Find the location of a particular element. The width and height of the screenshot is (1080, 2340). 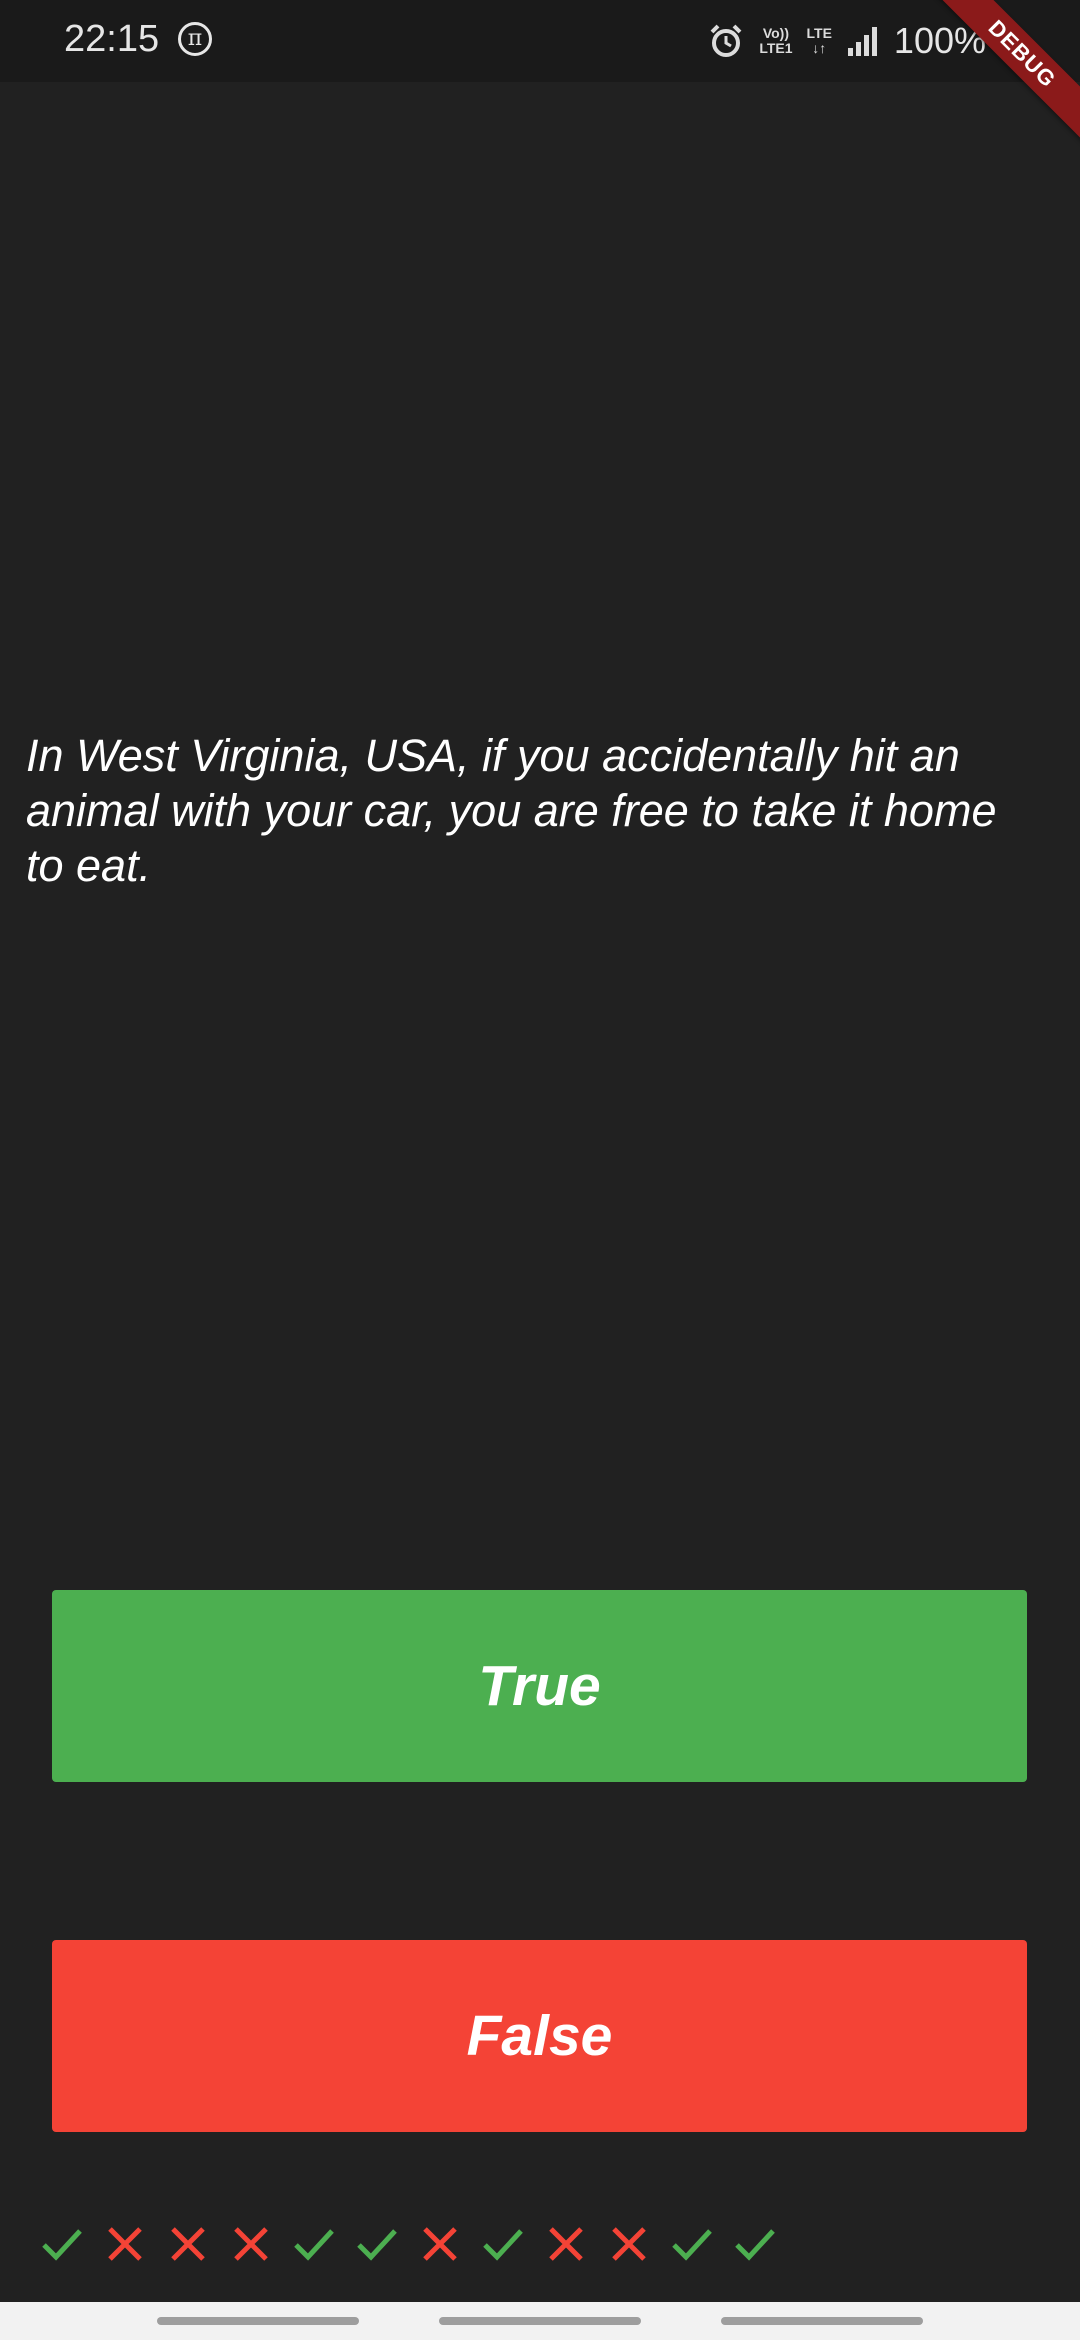

status-time: 22:15 is located at coordinates (112, 39).